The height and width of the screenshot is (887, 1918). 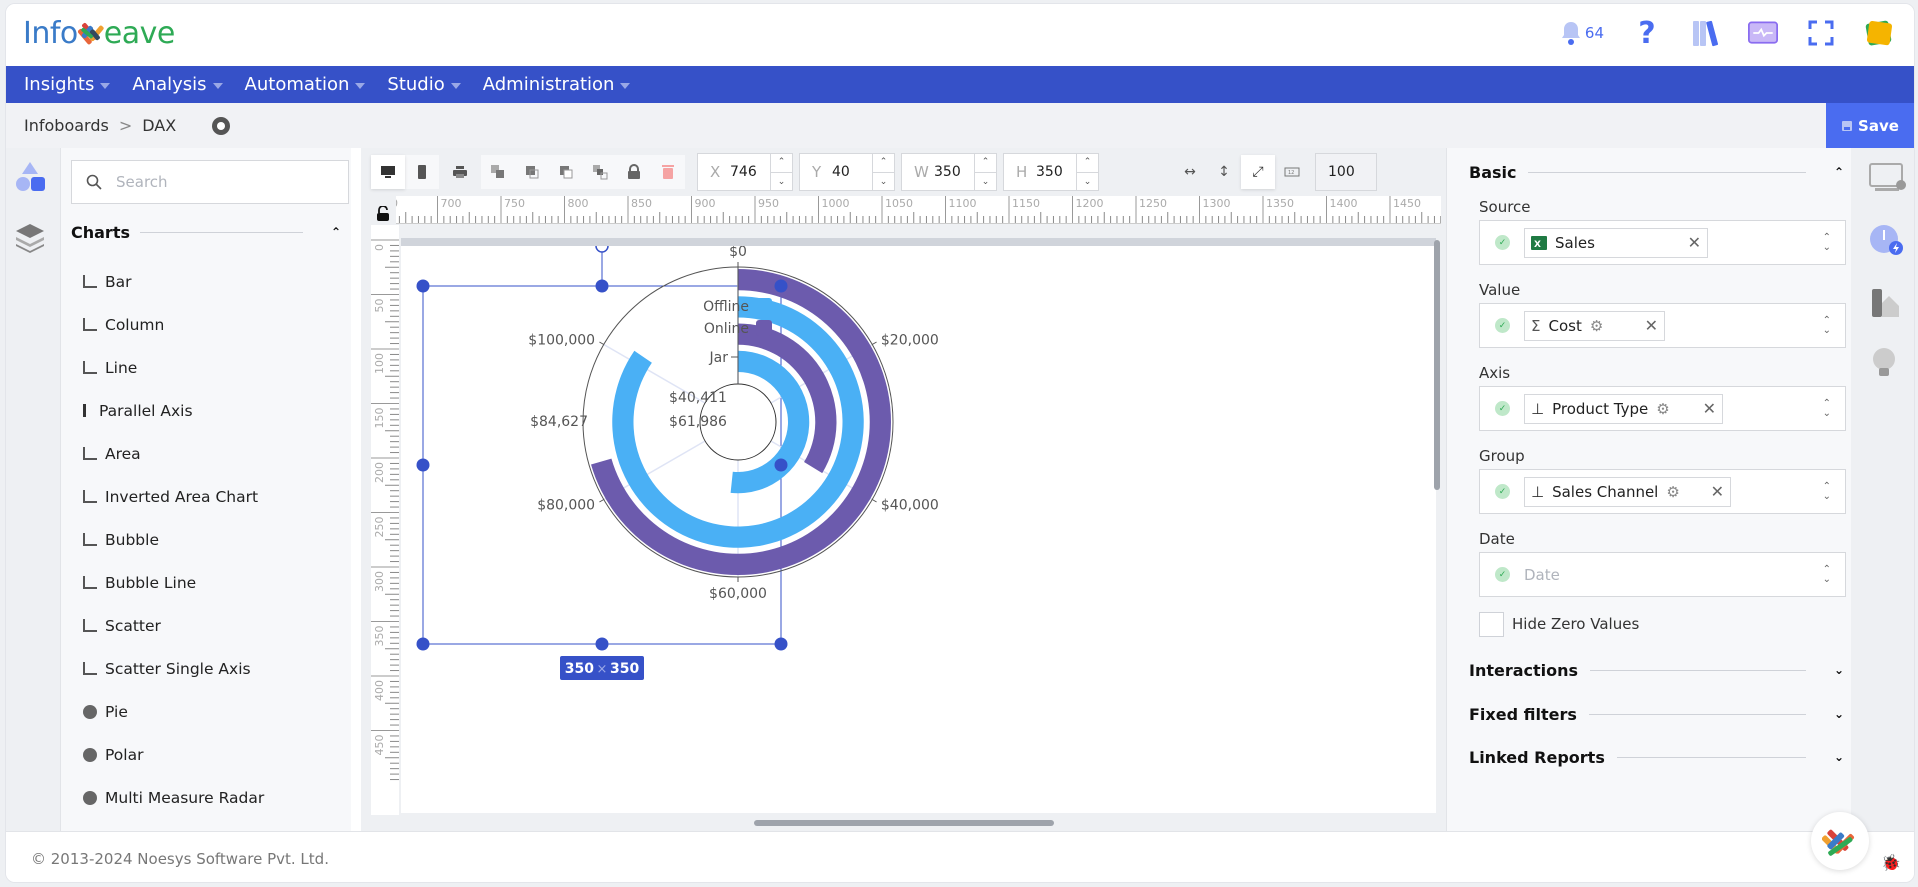 I want to click on save-button: Save, so click(x=1870, y=125).